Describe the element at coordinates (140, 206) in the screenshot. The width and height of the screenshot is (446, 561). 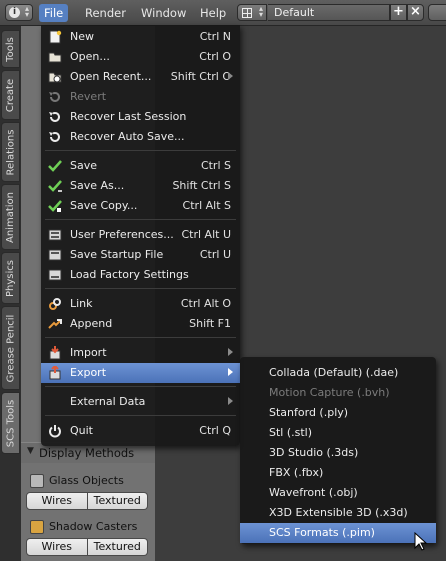
I see `menu-item-save-copy: Save Copy... Ctrl Alt S` at that location.